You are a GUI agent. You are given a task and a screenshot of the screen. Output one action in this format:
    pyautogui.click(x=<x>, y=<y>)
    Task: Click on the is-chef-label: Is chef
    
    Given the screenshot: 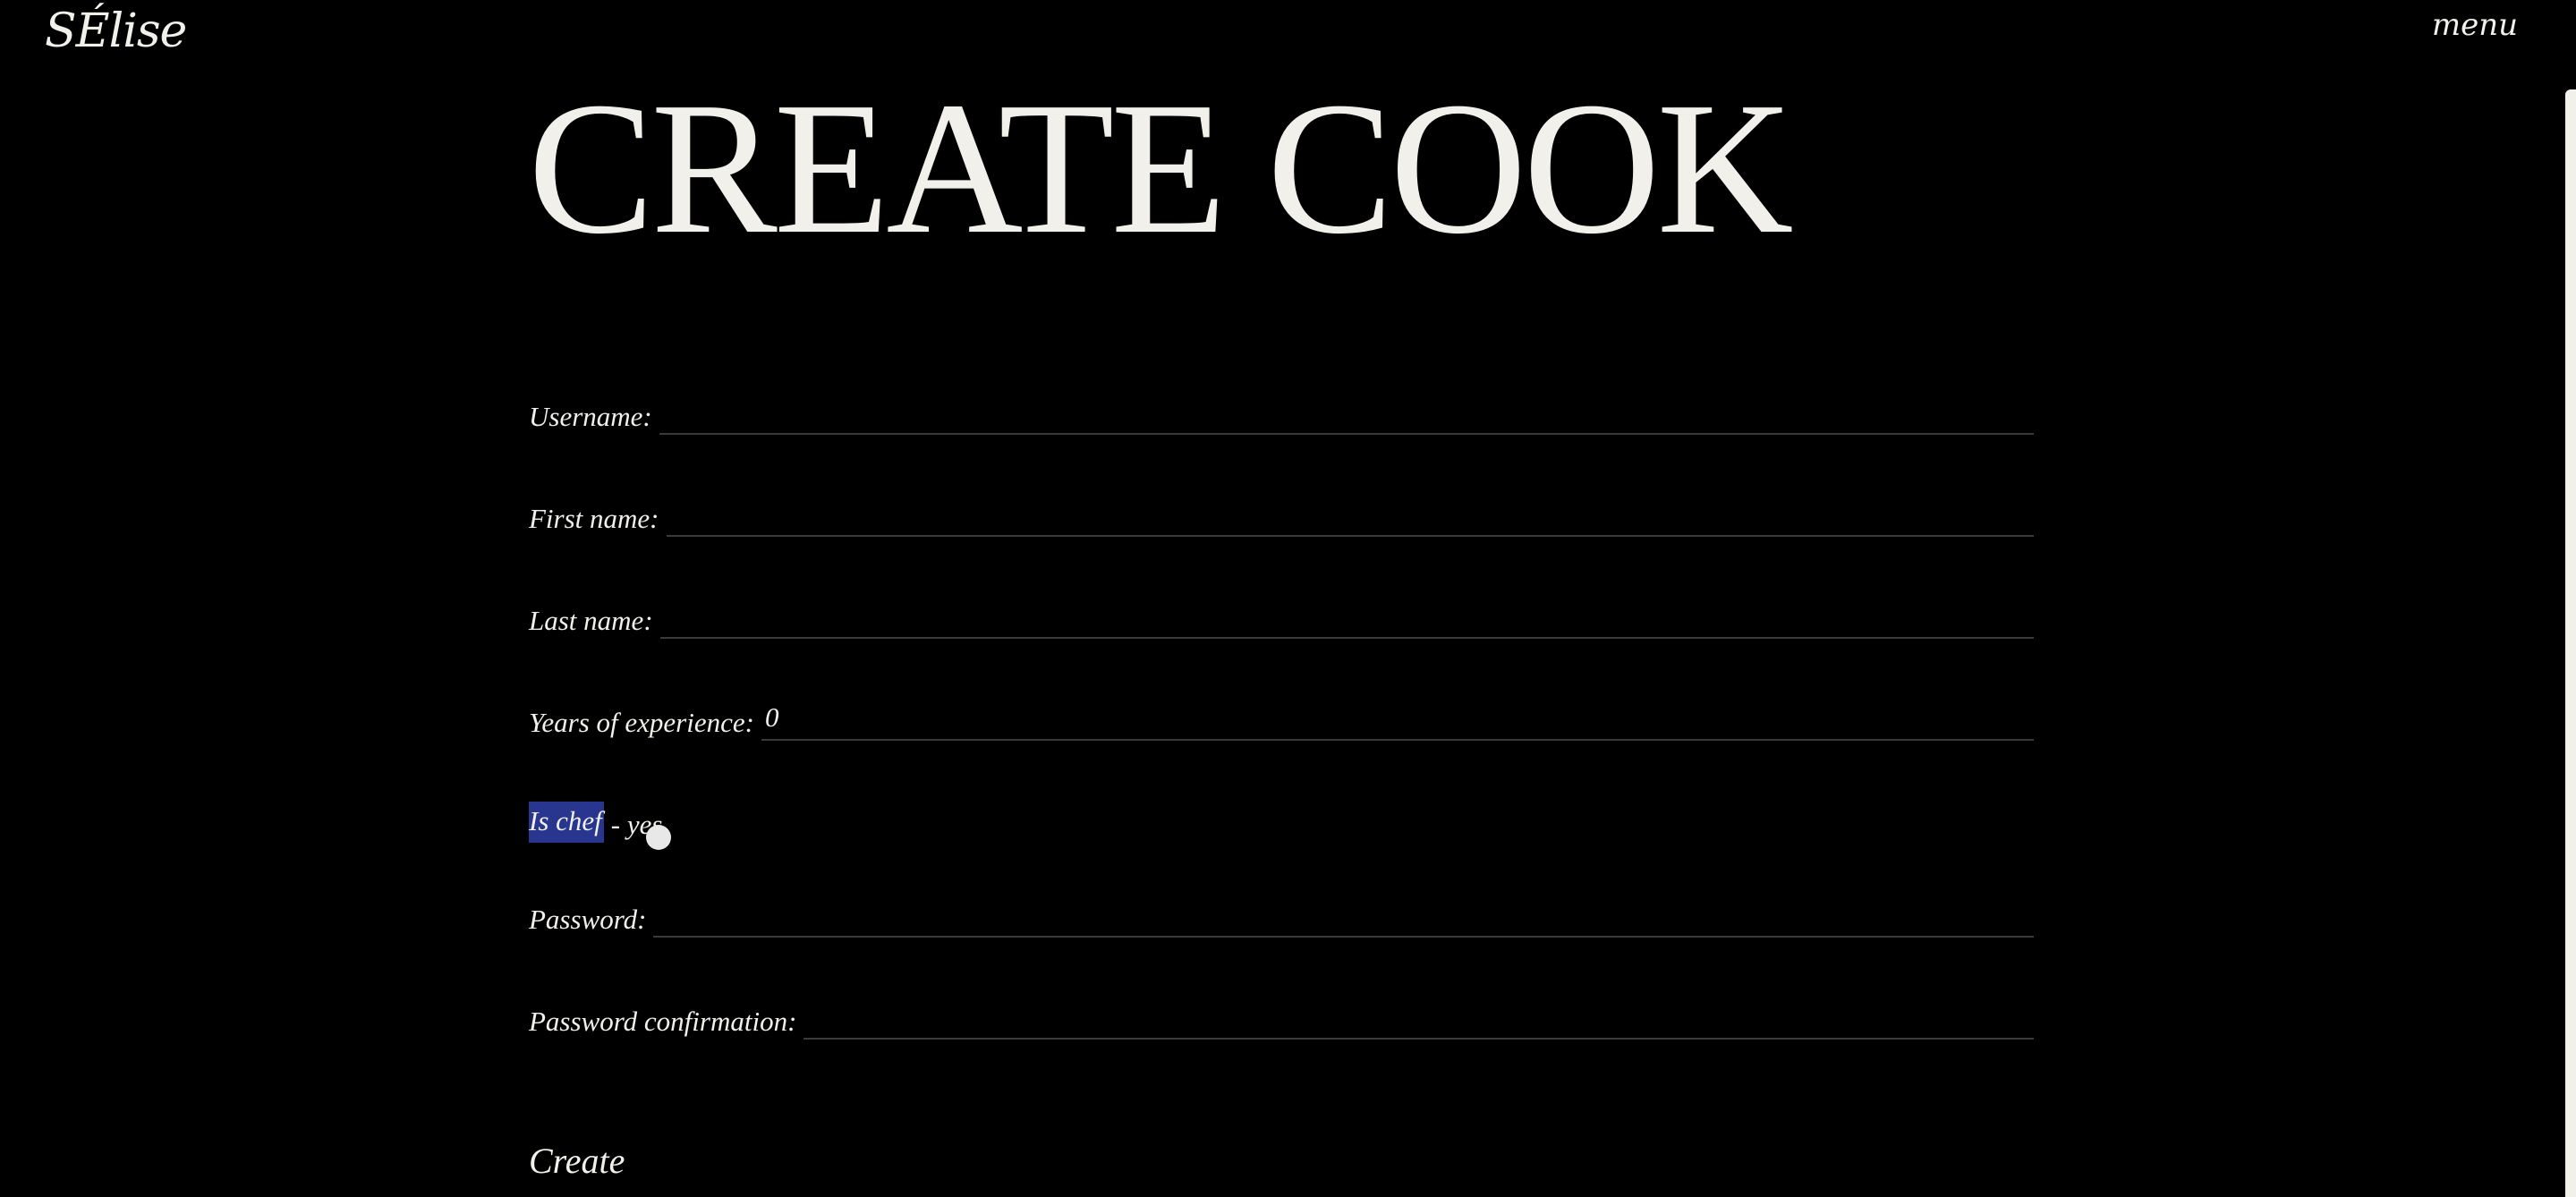 What is the action you would take?
    pyautogui.click(x=566, y=822)
    